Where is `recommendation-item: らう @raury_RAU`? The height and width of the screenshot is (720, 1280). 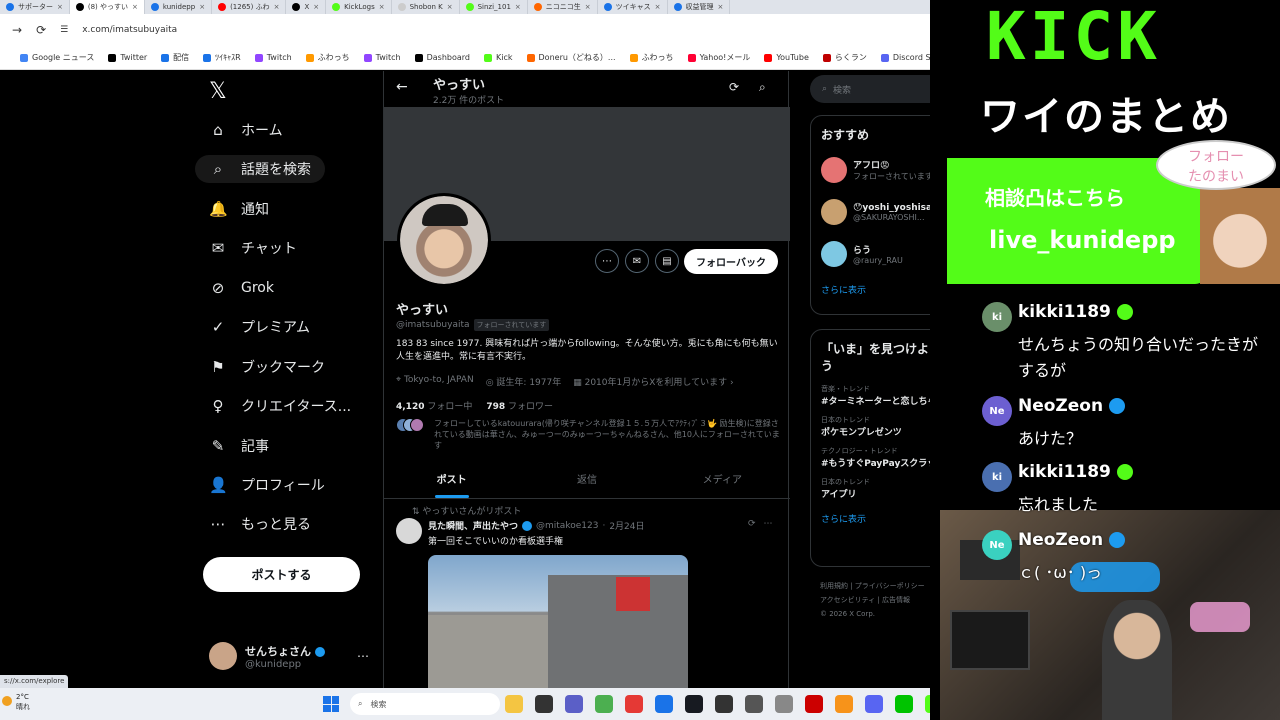
recommendation-item: らう @raury_RAU is located at coordinates (870, 254).